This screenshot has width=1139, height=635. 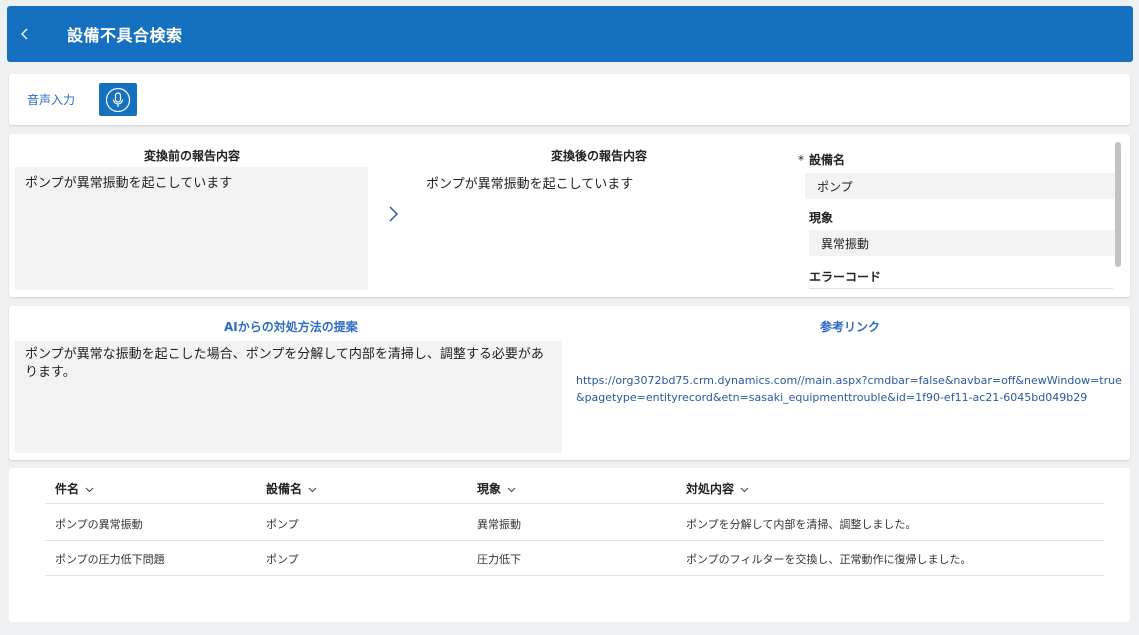 I want to click on phenomenon-label: 現象, so click(x=821, y=218).